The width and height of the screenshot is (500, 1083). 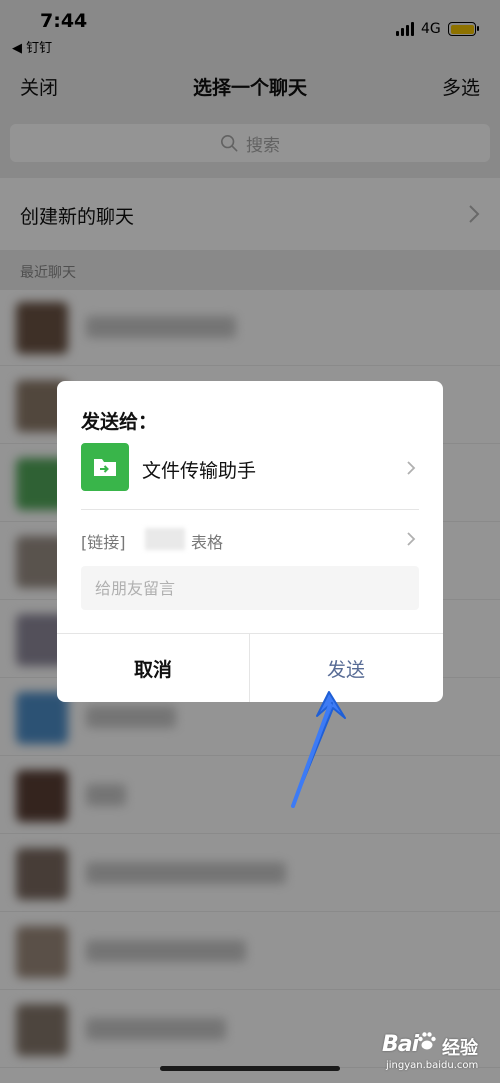 What do you see at coordinates (438, 1054) in the screenshot?
I see `baidu-jingyan-watermark: Bai 经验 jingyan.baidu.com` at bounding box center [438, 1054].